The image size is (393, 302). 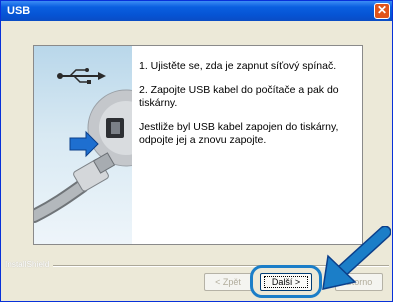 I want to click on close-button: ✕, so click(x=382, y=11).